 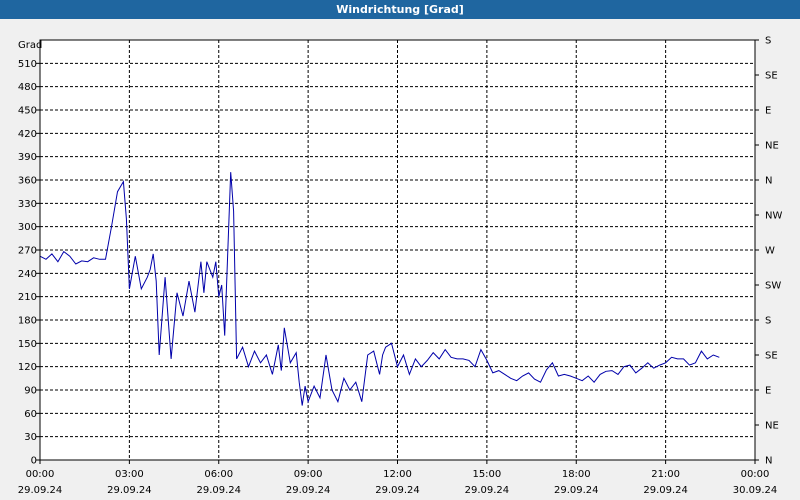 I want to click on x-tick-time: 18:00, so click(x=576, y=474).